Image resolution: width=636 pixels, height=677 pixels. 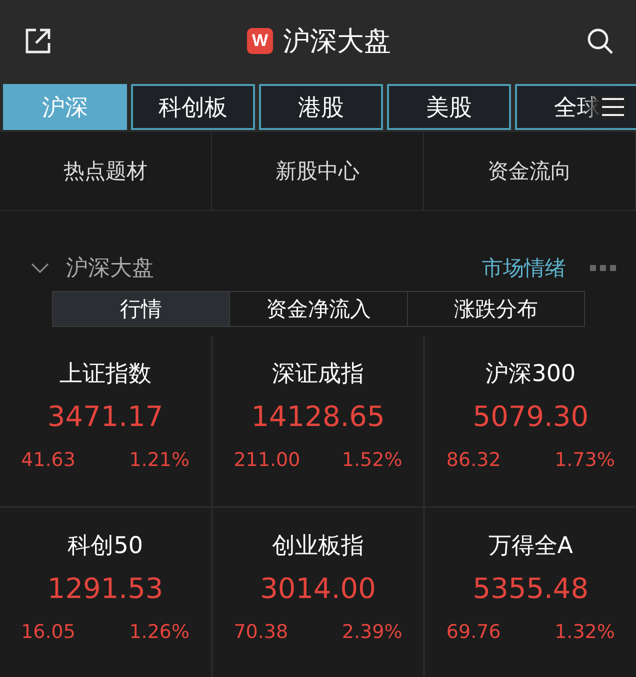 What do you see at coordinates (106, 171) in the screenshot?
I see `shortcut-link: 热点题材` at bounding box center [106, 171].